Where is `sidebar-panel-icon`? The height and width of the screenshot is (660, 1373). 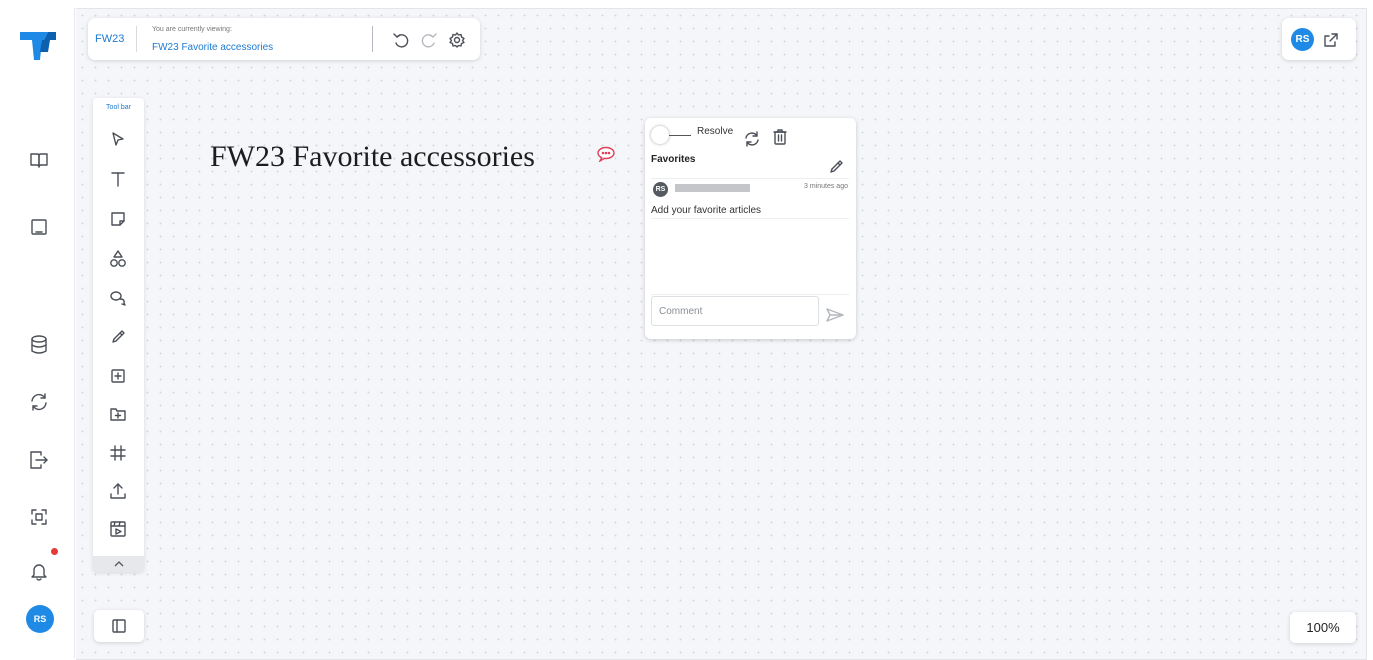
sidebar-panel-icon is located at coordinates (119, 626).